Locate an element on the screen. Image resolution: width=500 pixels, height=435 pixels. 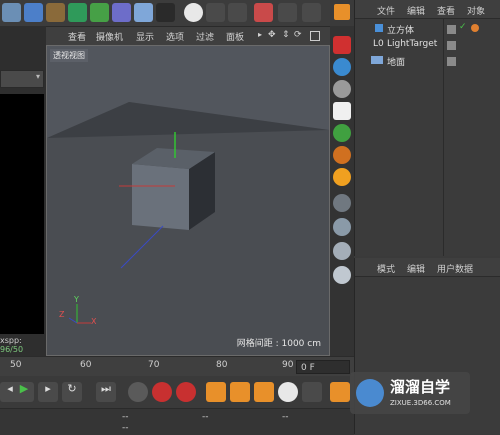
character-icon is located at coordinates (215, 12).